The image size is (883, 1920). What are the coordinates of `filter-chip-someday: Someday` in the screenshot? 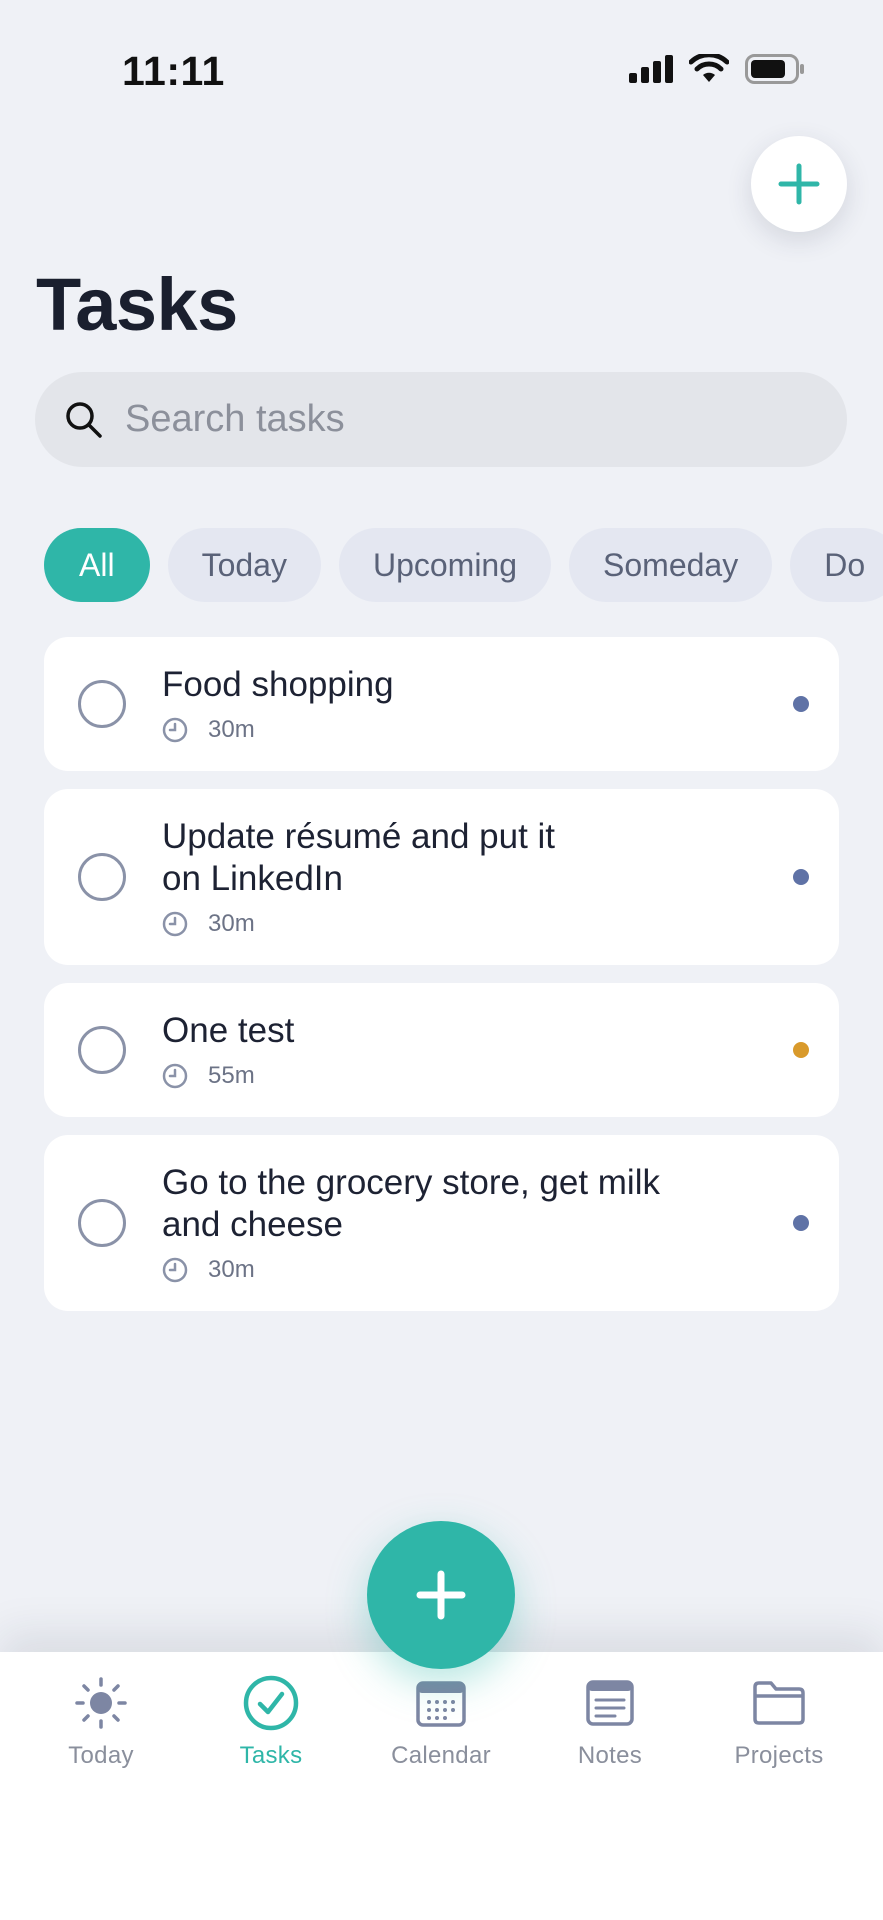 It's located at (671, 565).